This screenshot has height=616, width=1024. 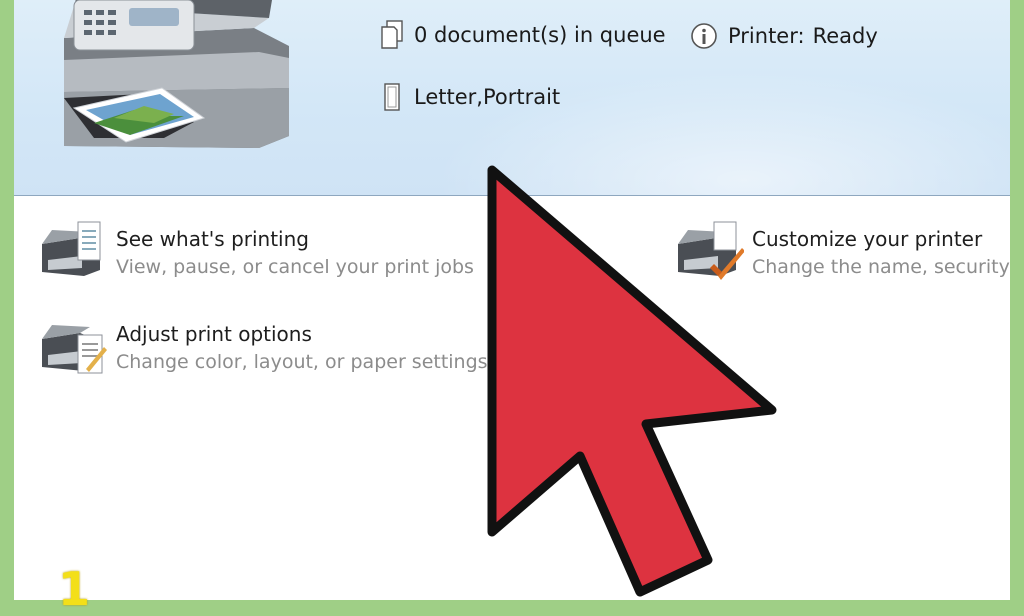 What do you see at coordinates (71, 248) in the screenshot?
I see `printer-queue-icon` at bounding box center [71, 248].